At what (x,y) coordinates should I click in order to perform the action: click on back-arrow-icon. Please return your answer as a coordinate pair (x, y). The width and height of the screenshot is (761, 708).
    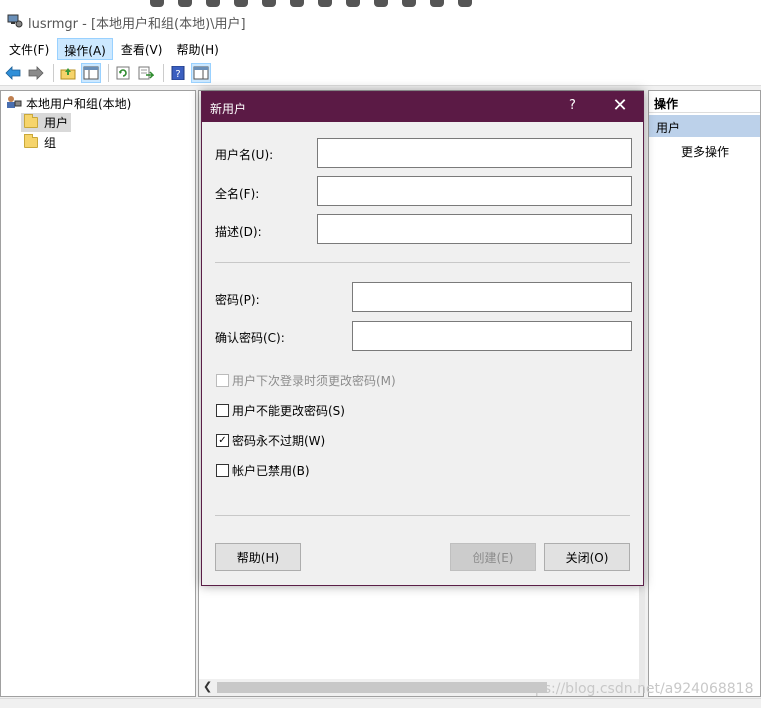
    Looking at the image, I should click on (13, 73).